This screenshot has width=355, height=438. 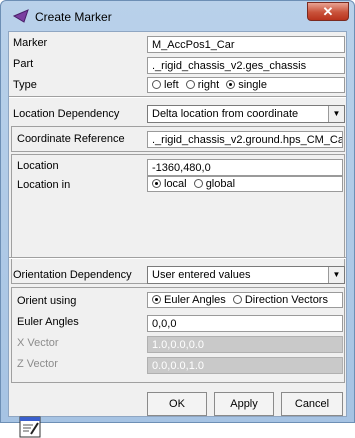 I want to click on radio-left, so click(x=156, y=84).